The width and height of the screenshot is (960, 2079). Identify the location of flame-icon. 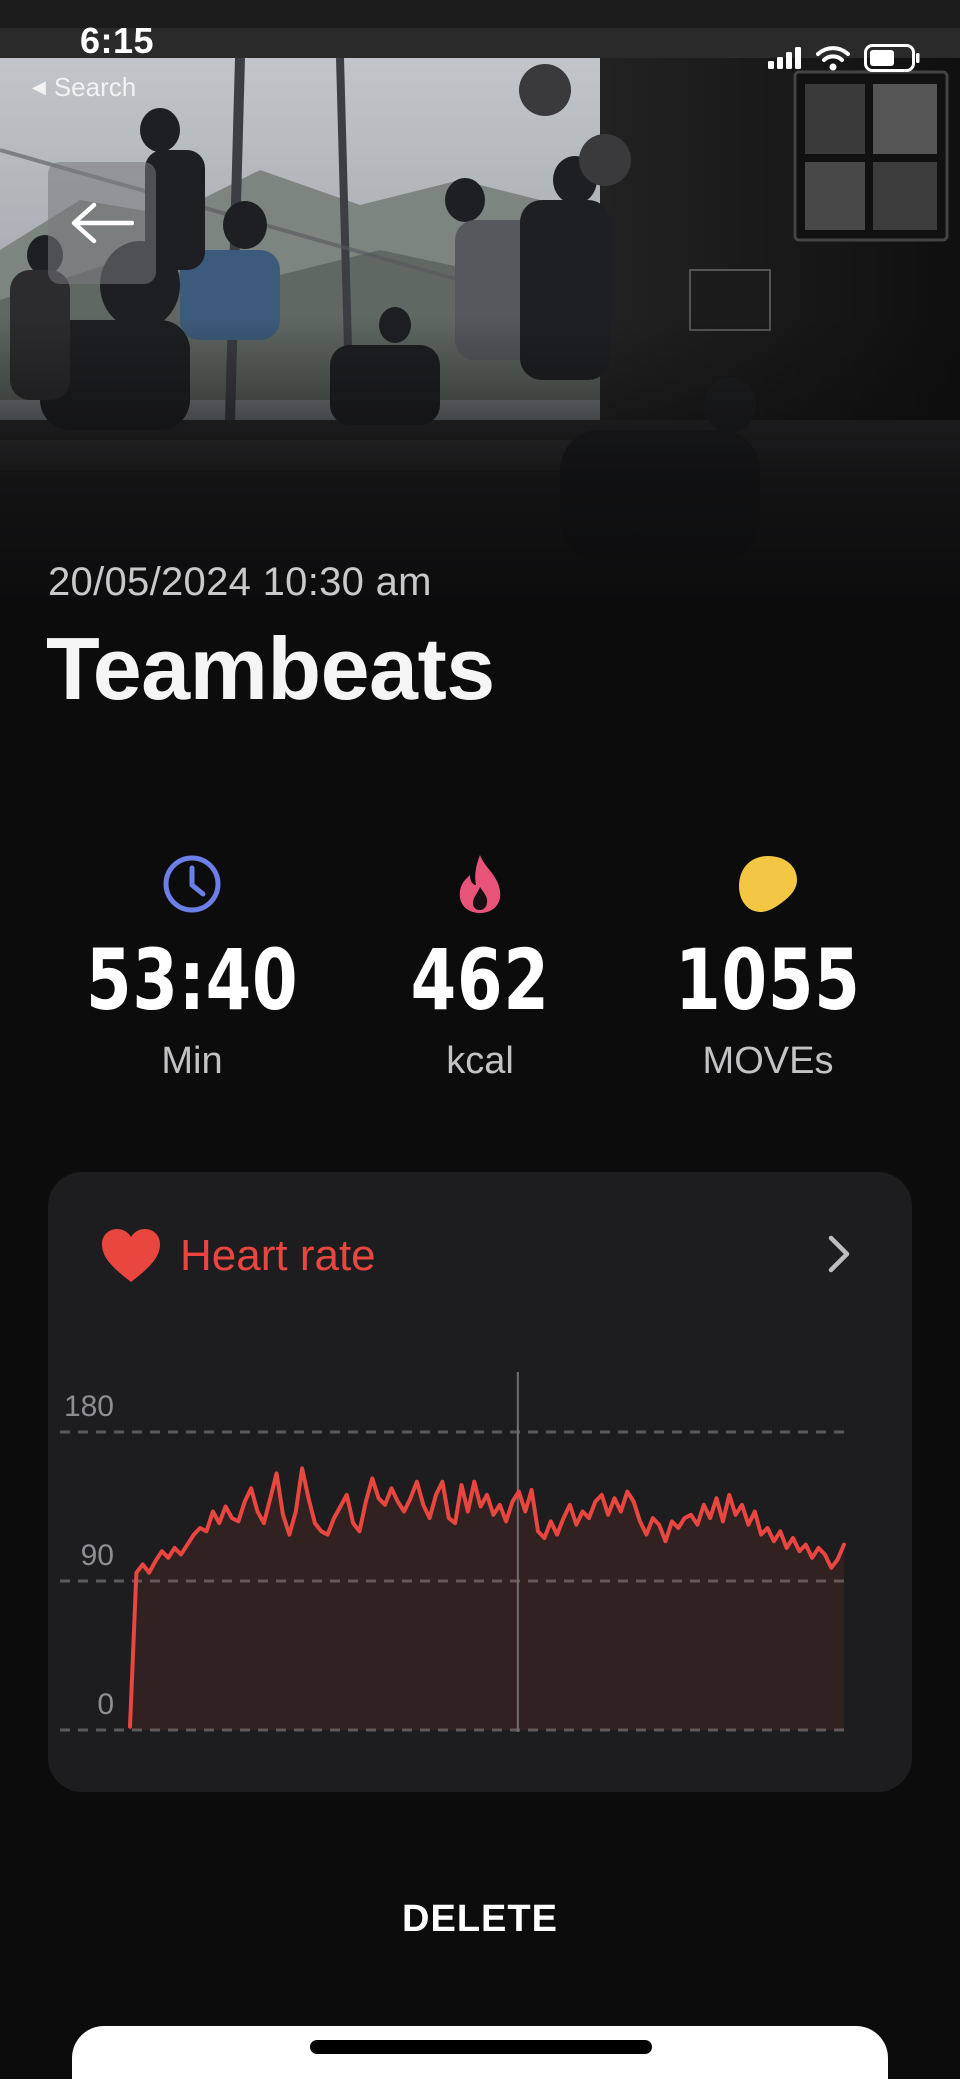
(480, 884).